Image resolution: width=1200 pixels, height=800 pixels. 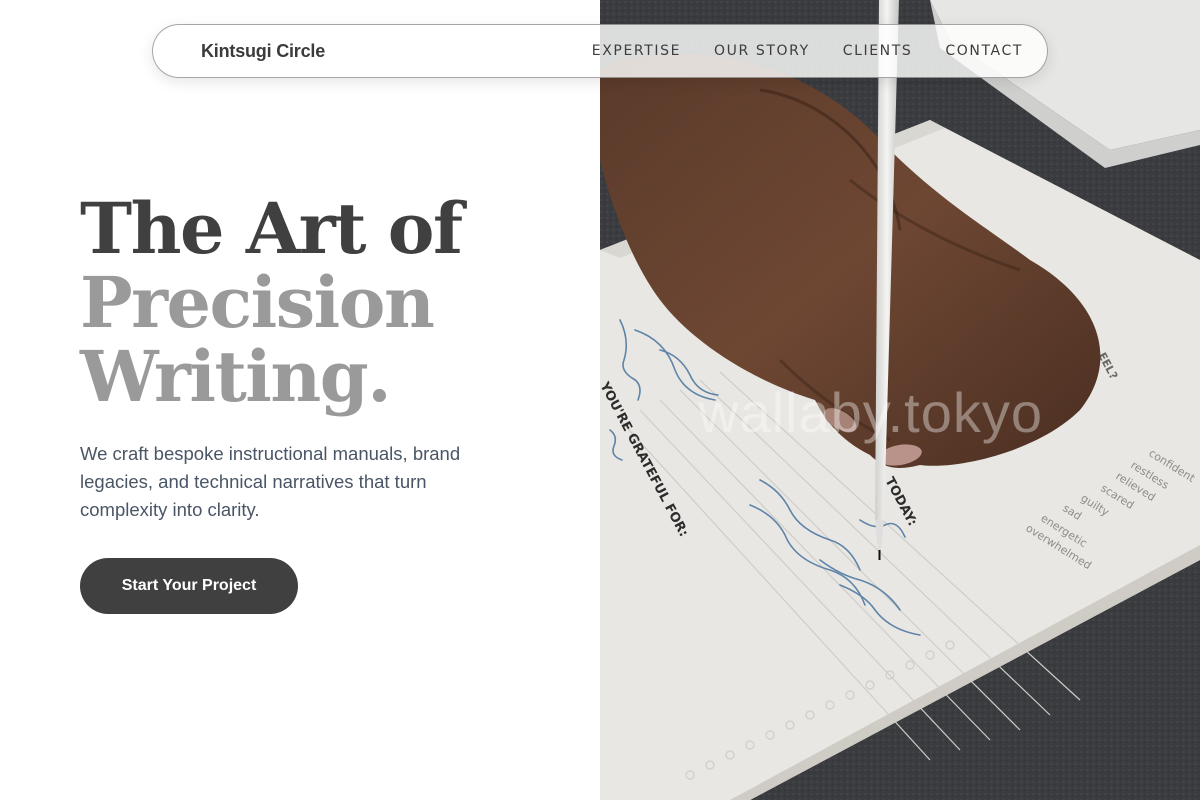 I want to click on nav-links: EXPERTISE OUR STORY CLIENTS CONTACT, so click(x=807, y=51).